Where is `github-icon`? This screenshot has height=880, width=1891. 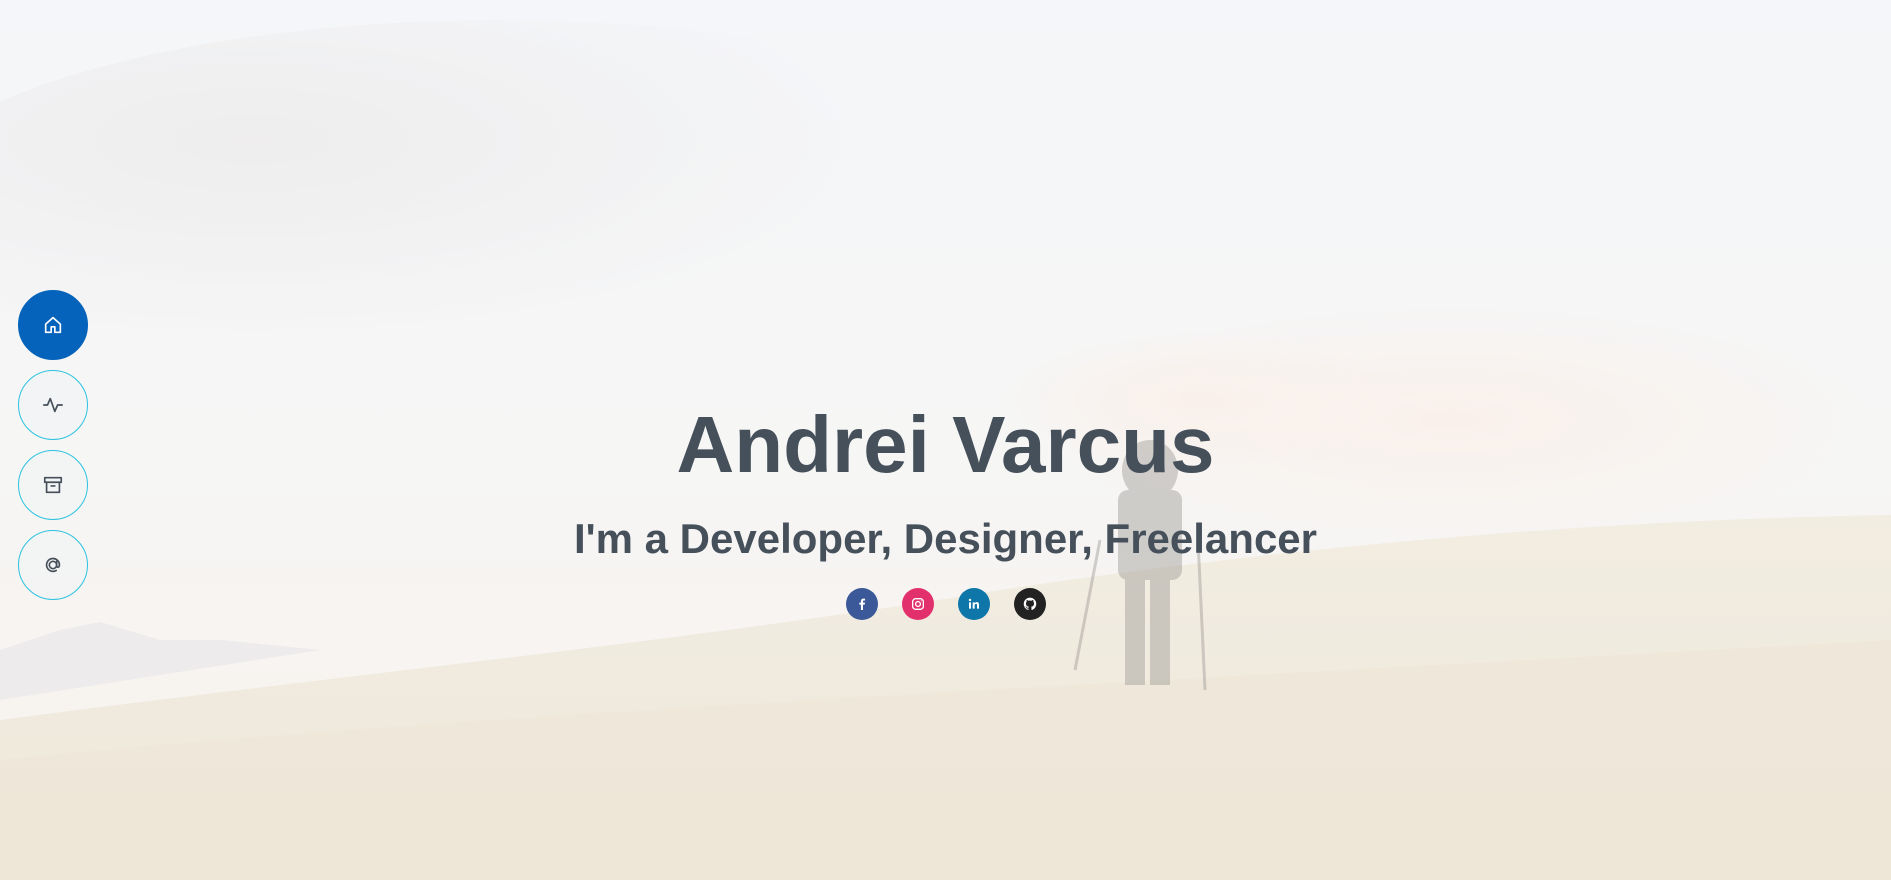
github-icon is located at coordinates (1029, 604).